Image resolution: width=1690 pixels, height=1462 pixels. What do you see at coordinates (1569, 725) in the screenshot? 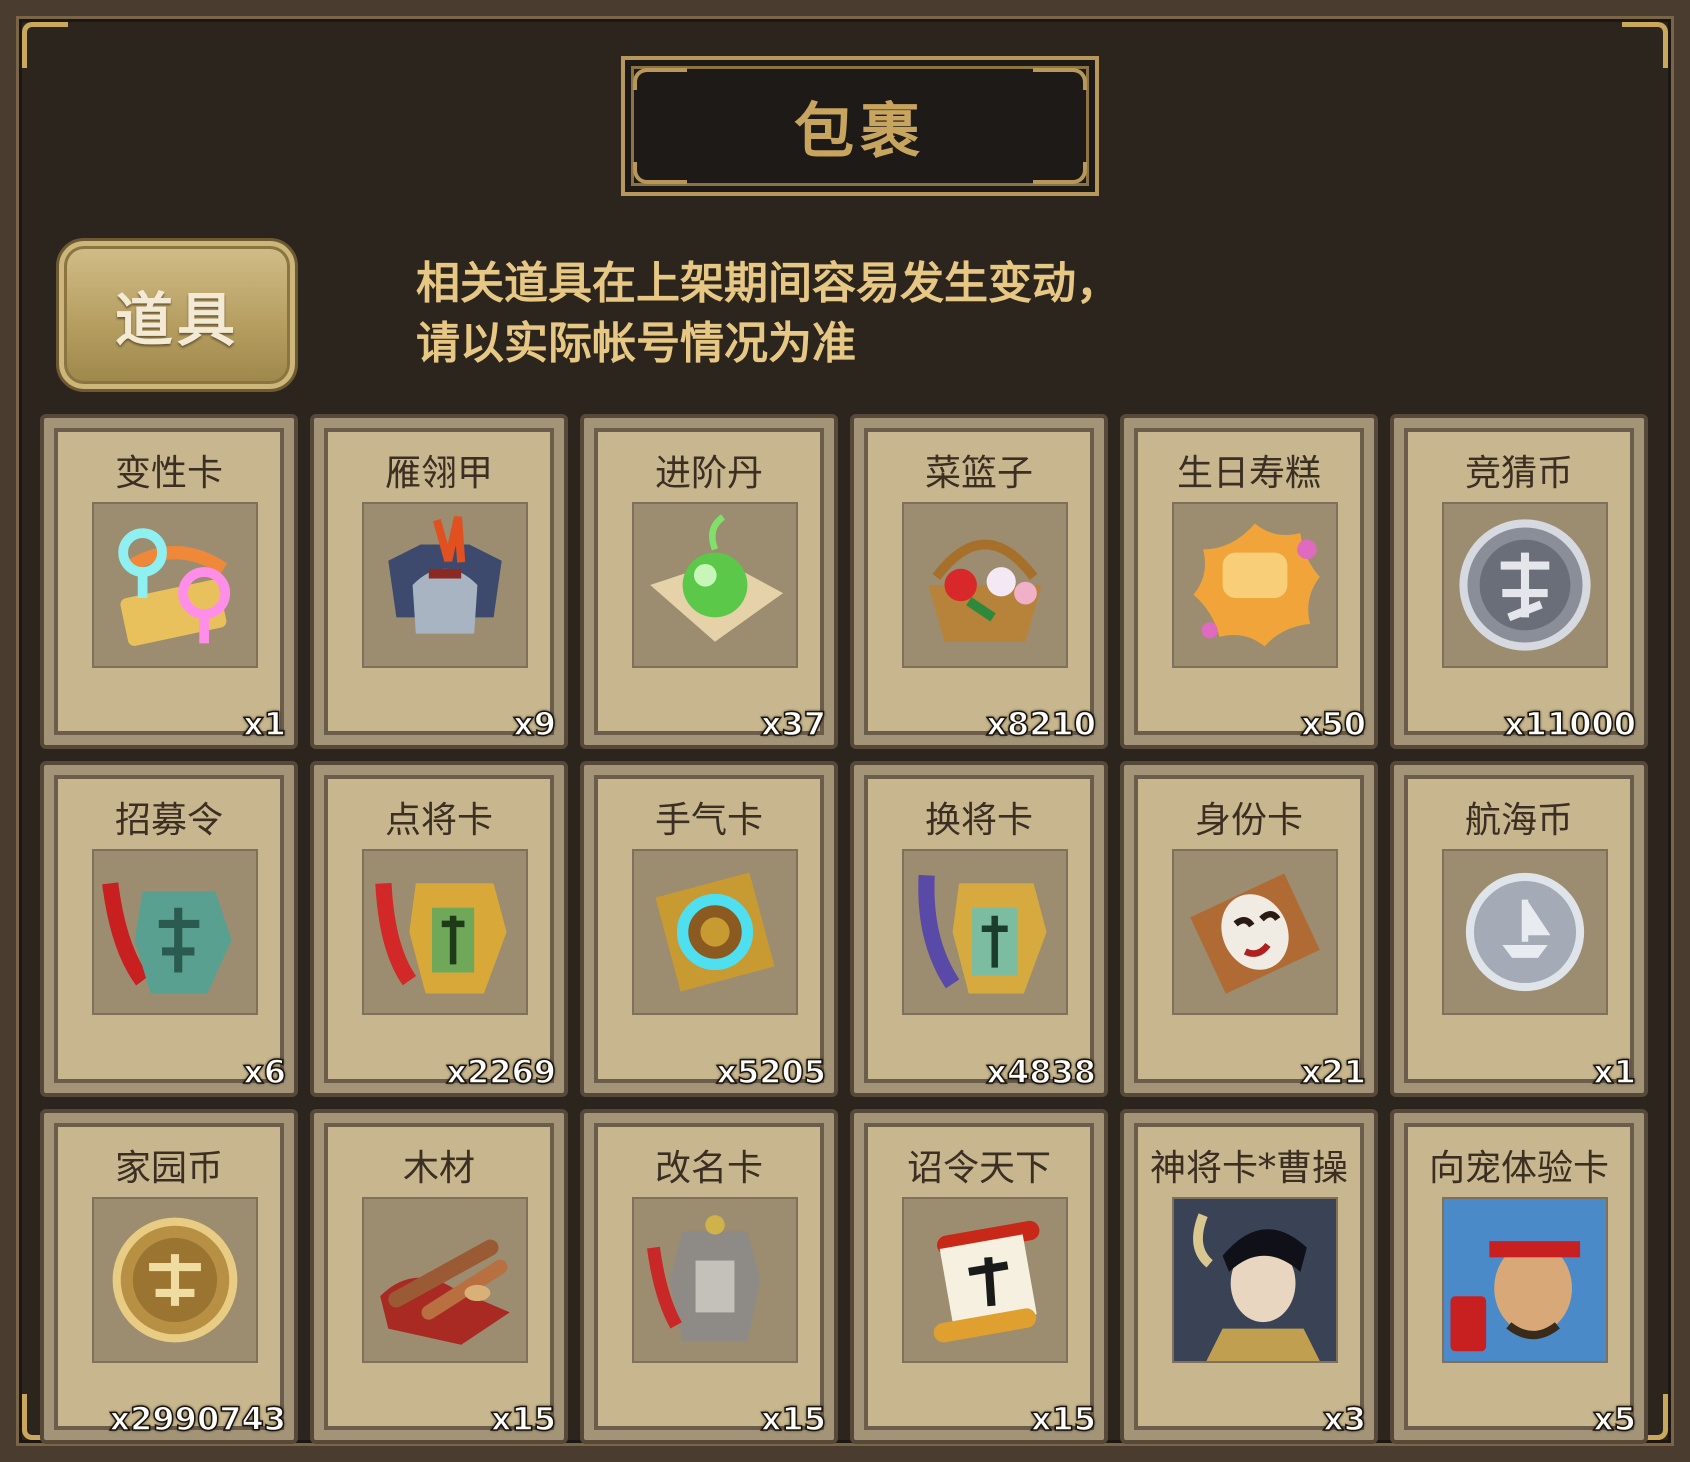
I see `item-count: x11000` at bounding box center [1569, 725].